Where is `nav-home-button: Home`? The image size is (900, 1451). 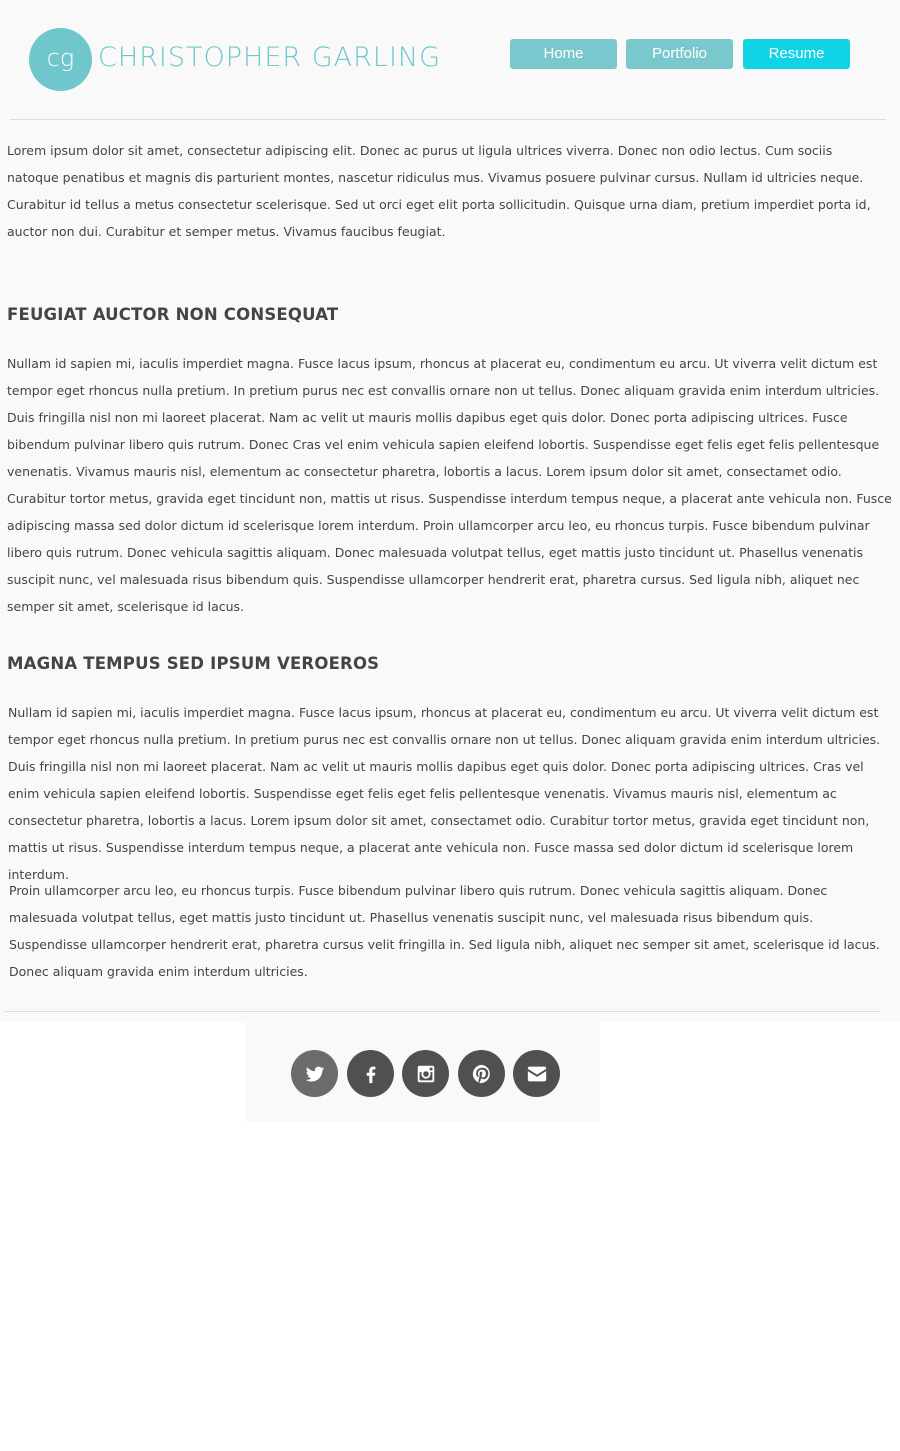 nav-home-button: Home is located at coordinates (563, 54).